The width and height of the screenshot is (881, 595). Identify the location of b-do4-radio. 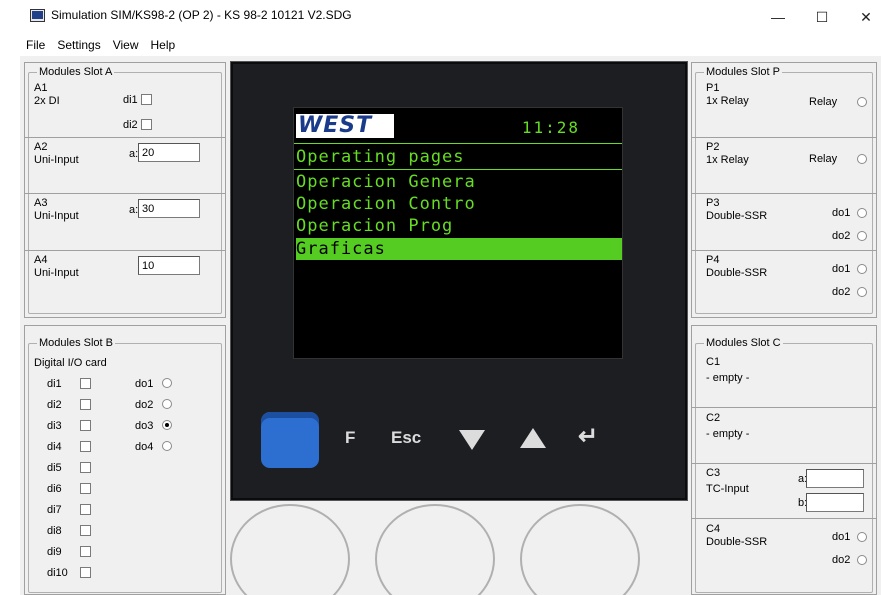
(167, 446).